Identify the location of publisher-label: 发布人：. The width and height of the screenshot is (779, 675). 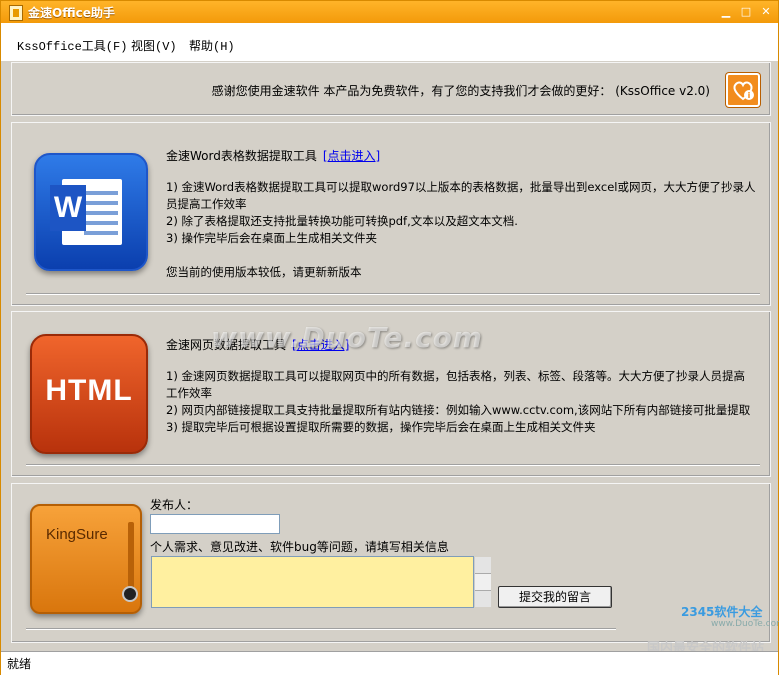
(174, 505).